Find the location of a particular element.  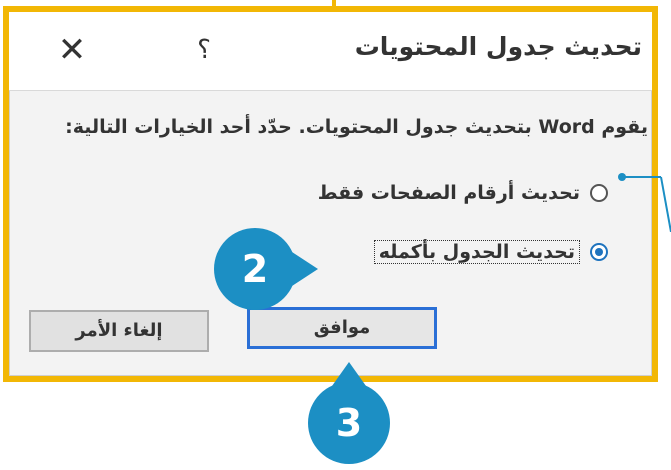

option-label: تحديث أرقام الصفحات فقط is located at coordinates (448, 193).